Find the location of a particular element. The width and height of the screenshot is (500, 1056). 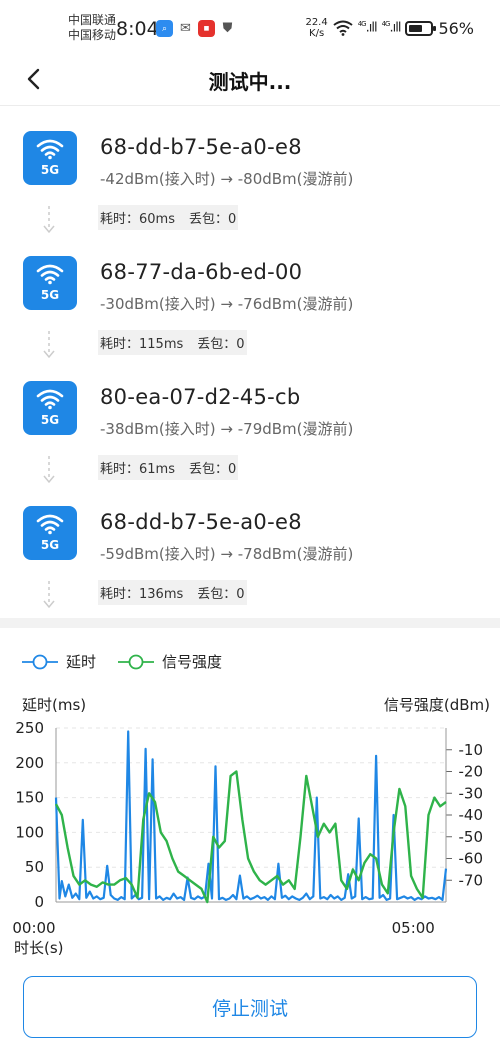

notification-icons: ⌕ ✉ ■ ⛊ is located at coordinates (196, 28).